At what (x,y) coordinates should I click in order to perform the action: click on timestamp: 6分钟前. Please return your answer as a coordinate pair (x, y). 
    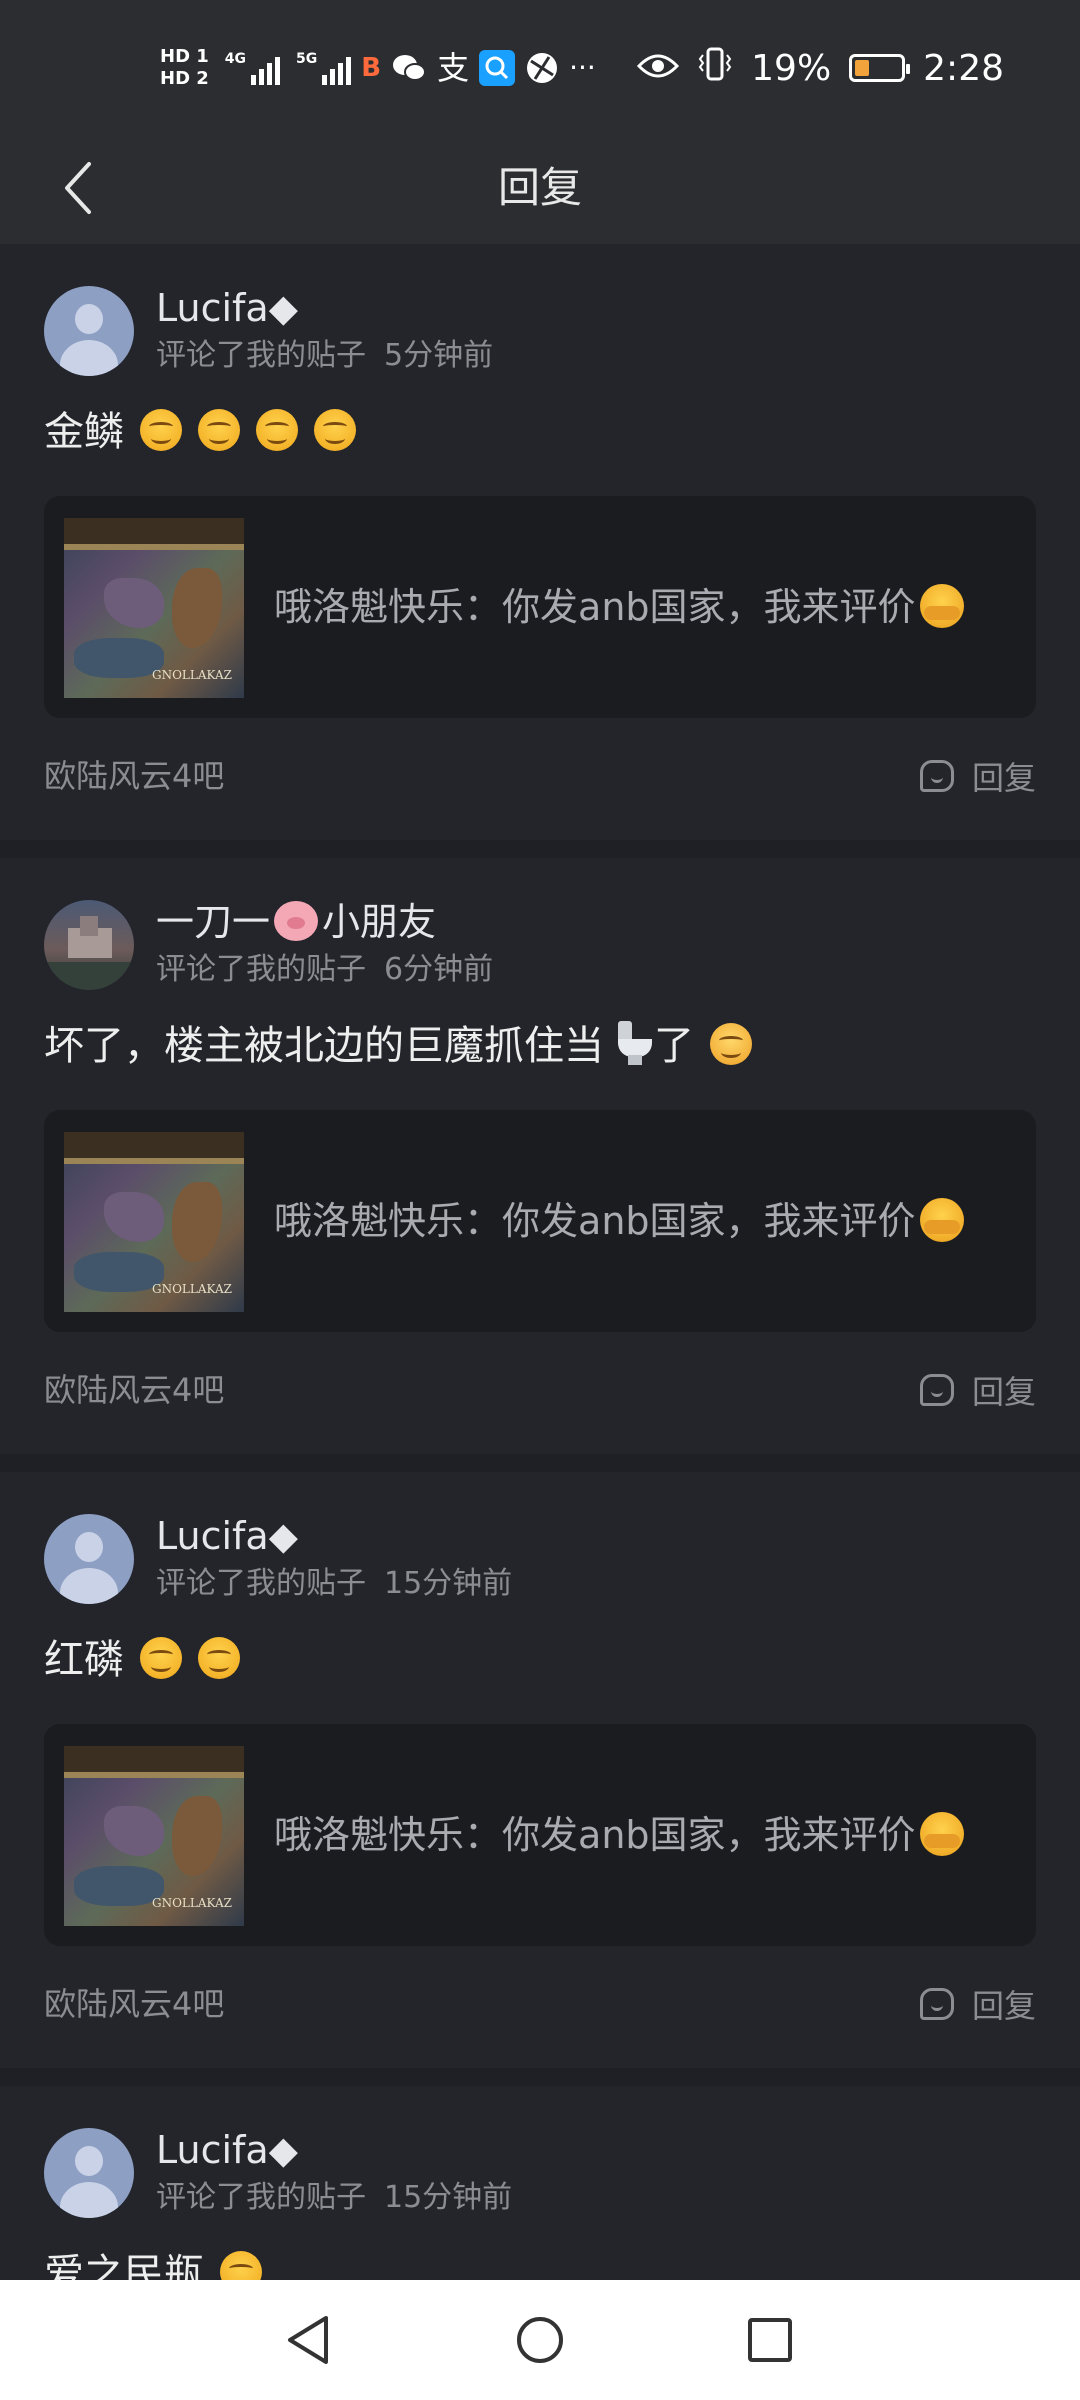
    Looking at the image, I should click on (439, 969).